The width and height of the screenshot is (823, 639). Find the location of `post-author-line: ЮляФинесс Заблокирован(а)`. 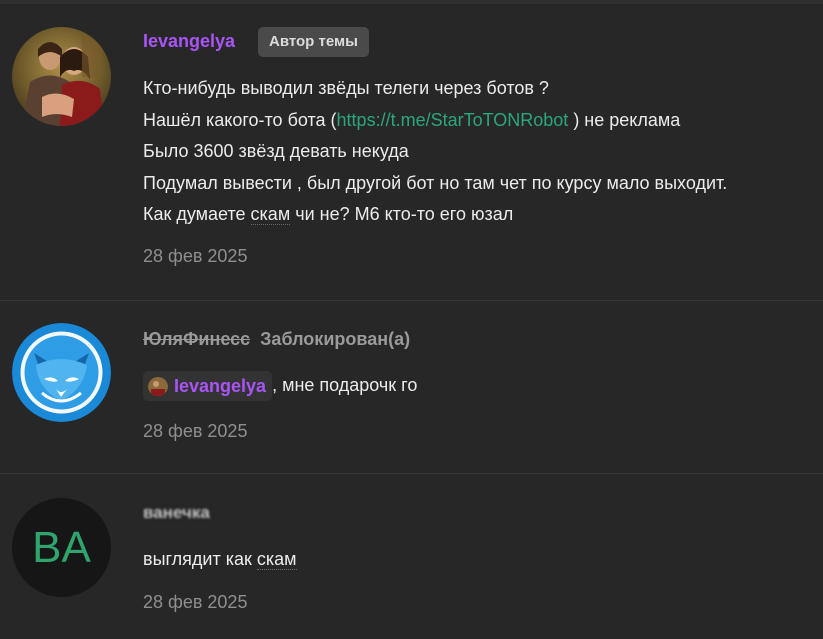

post-author-line: ЮляФинесс Заблокирован(а) is located at coordinates (276, 339).